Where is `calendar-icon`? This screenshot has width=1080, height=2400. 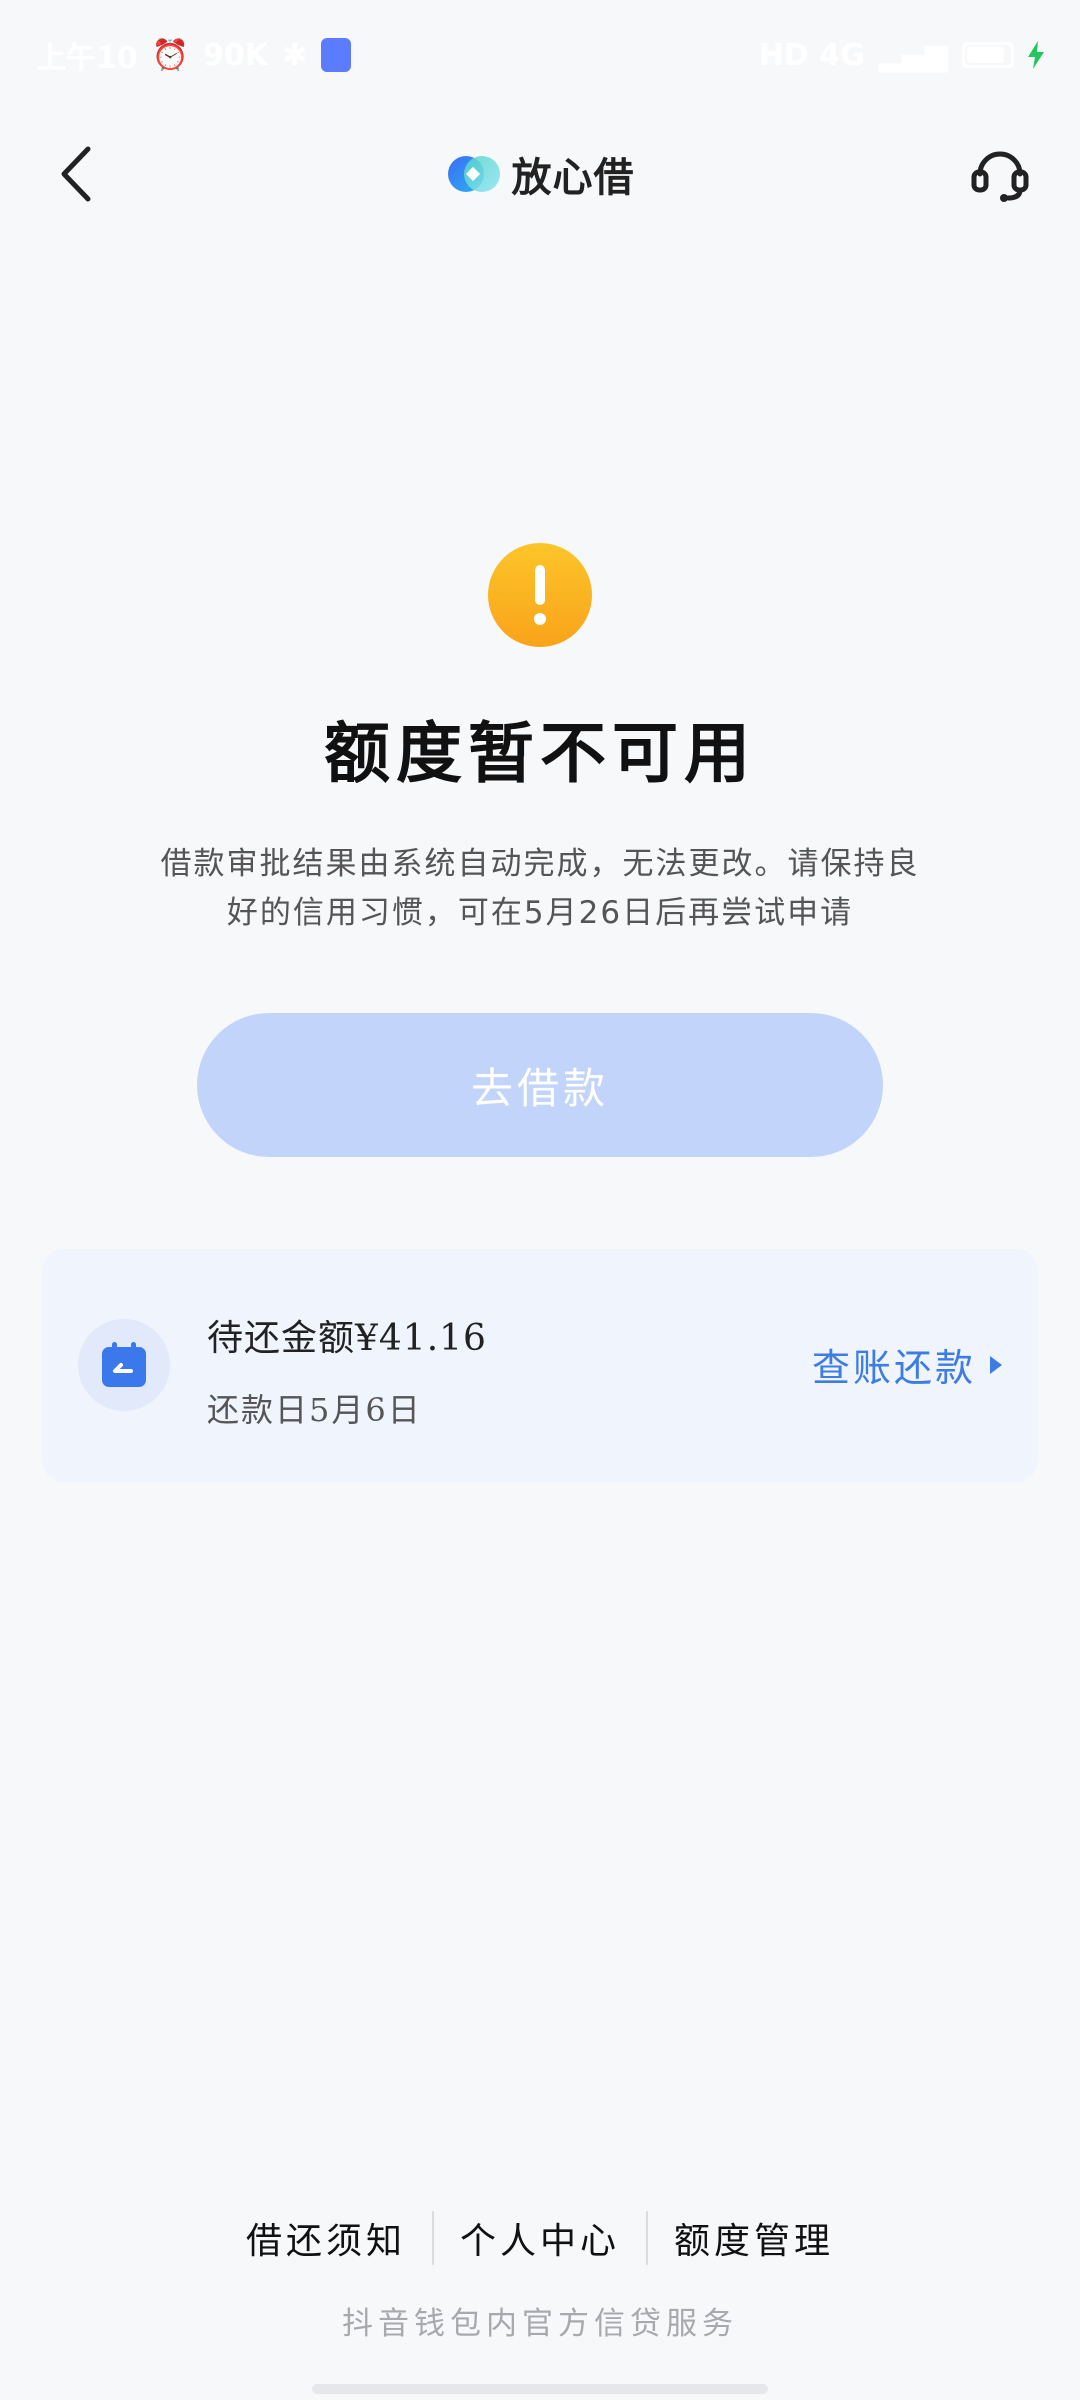 calendar-icon is located at coordinates (124, 1364).